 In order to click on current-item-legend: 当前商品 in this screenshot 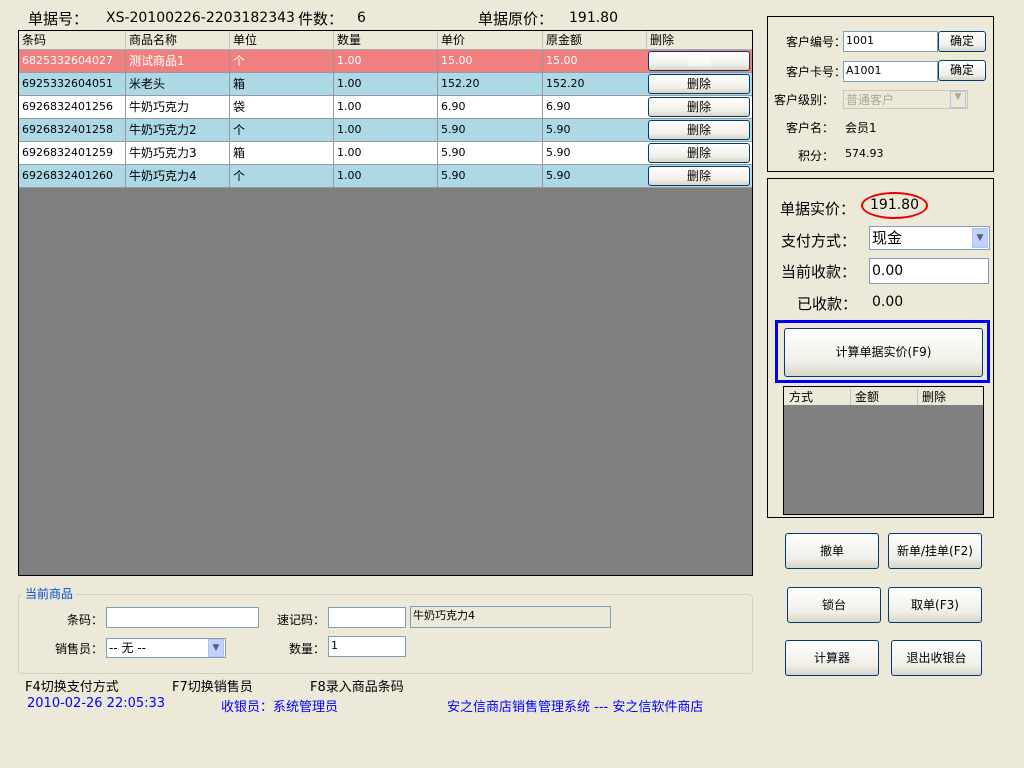, I will do `click(49, 593)`.